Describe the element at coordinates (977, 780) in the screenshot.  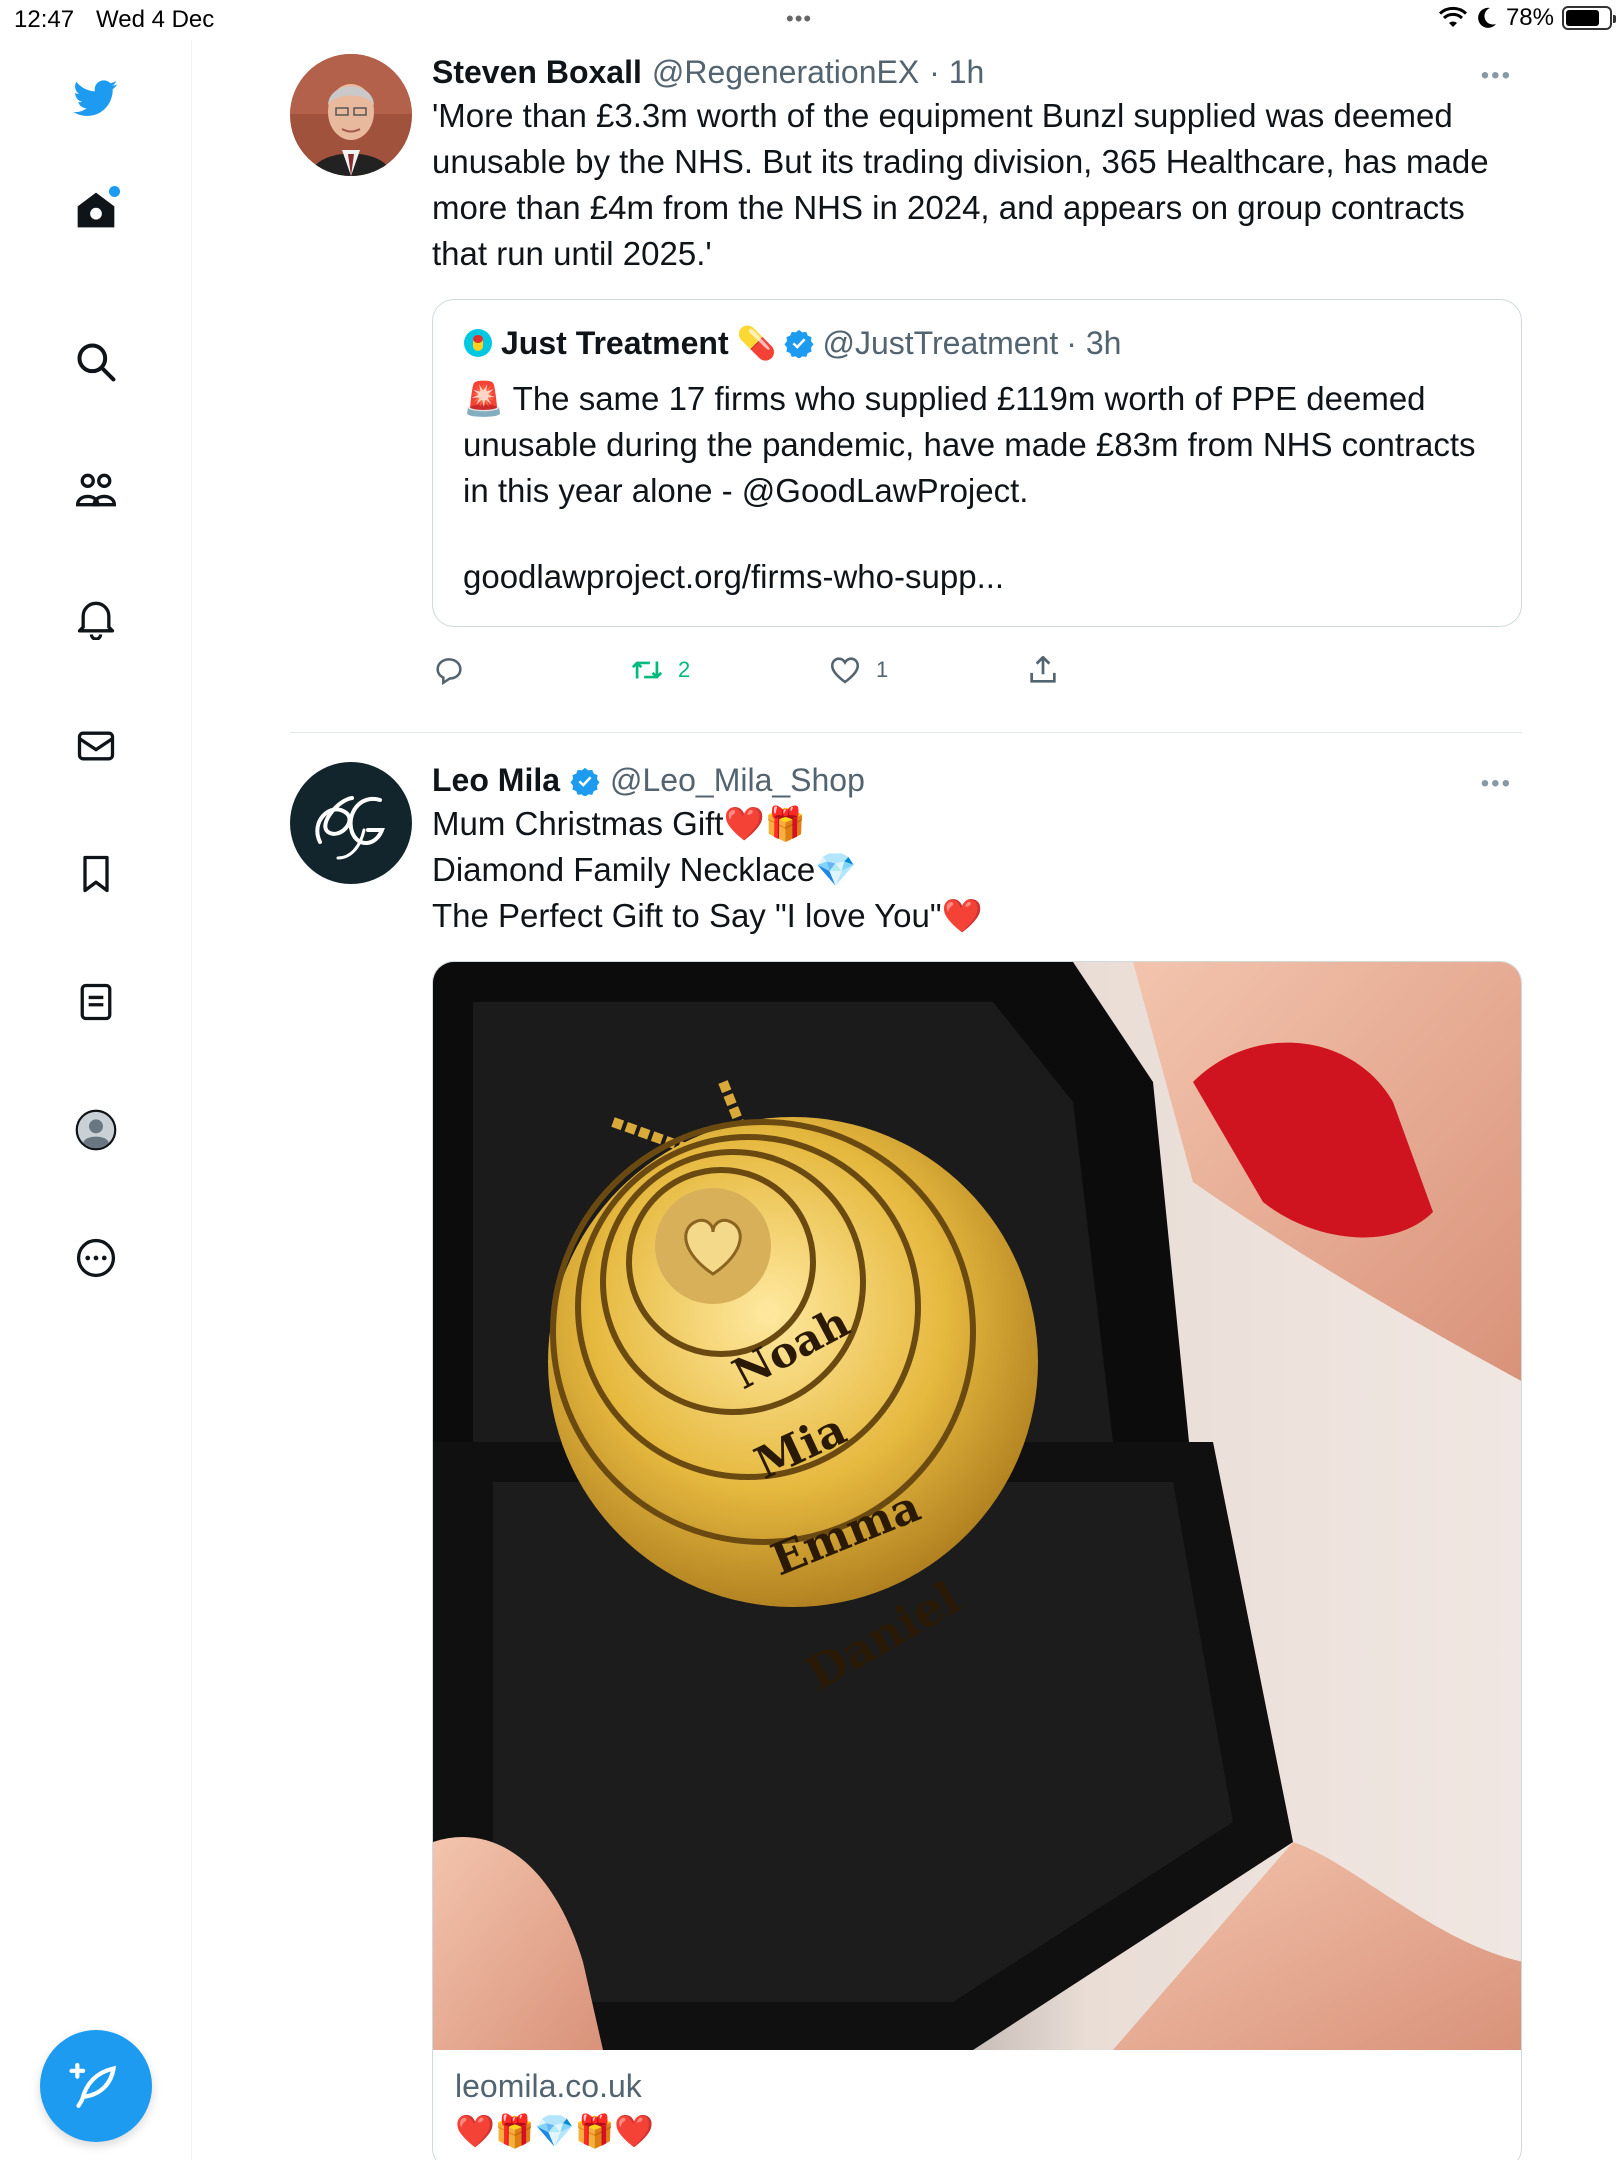
I see `tweet-header: Leo Mila @Leo_Mila_Shop` at that location.